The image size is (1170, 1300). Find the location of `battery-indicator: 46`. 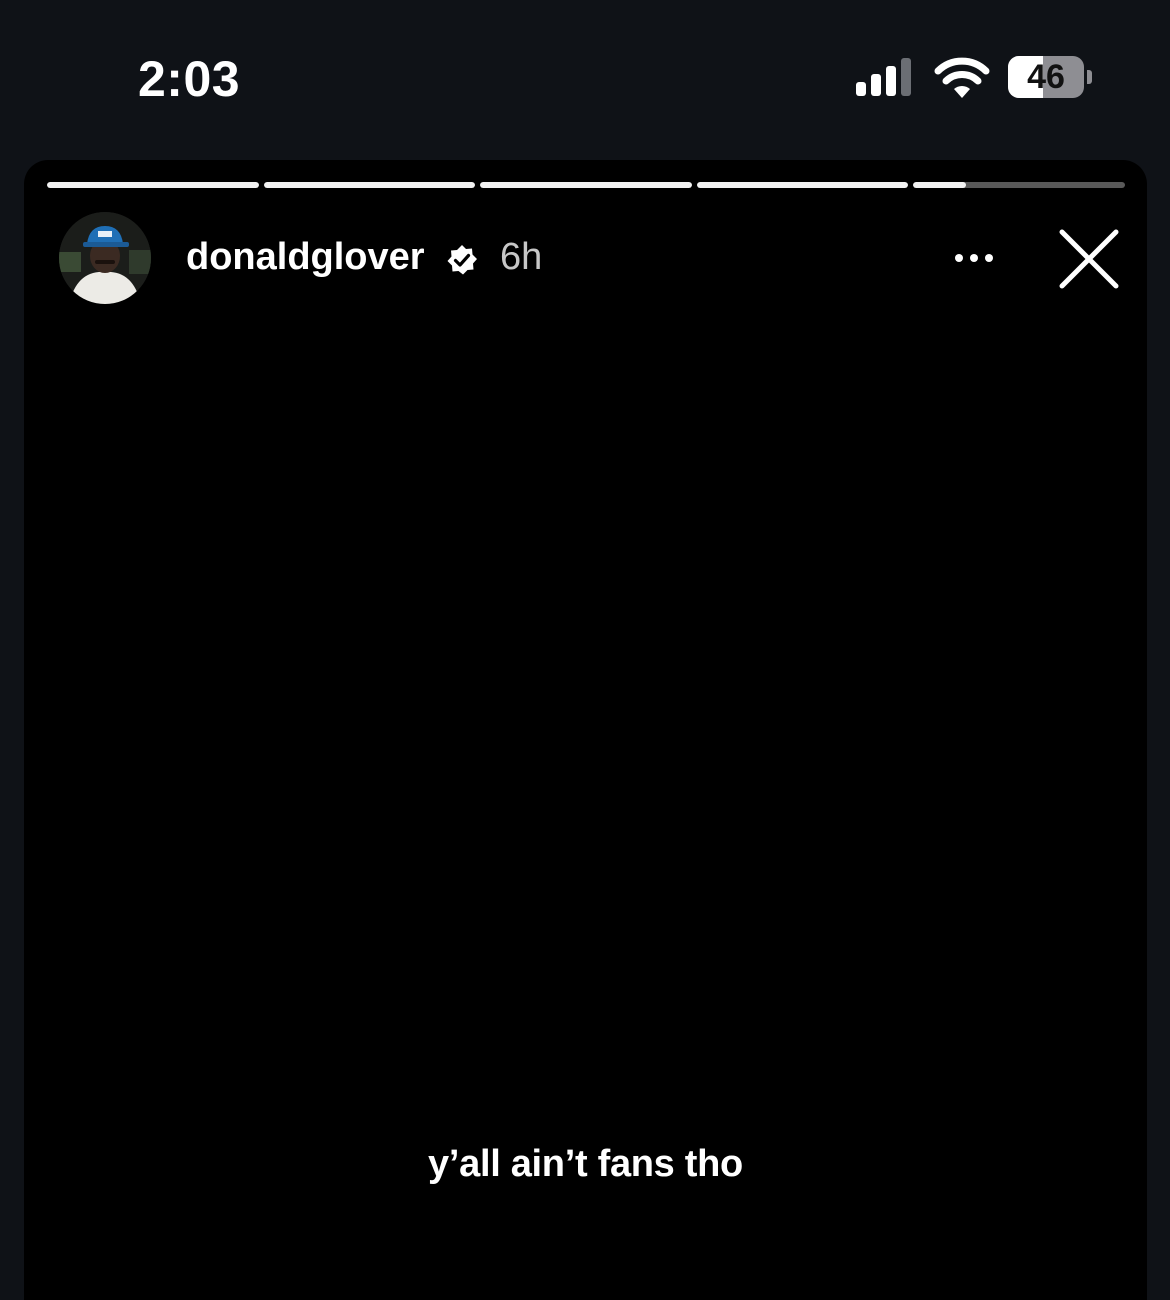

battery-indicator: 46 is located at coordinates (1053, 78).